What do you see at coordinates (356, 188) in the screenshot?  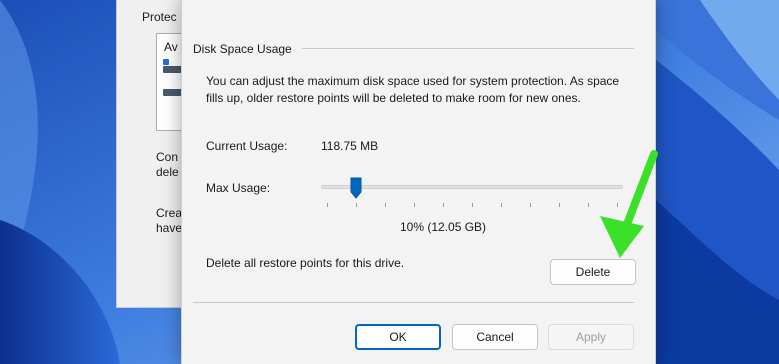 I see `max-usage-slider-thumb` at bounding box center [356, 188].